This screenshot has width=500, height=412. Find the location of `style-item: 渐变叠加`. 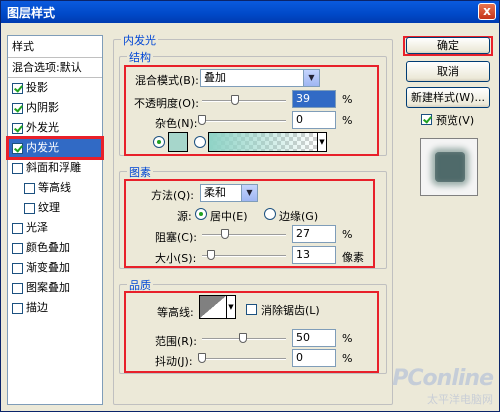

style-item: 渐变叠加 is located at coordinates (55, 268).